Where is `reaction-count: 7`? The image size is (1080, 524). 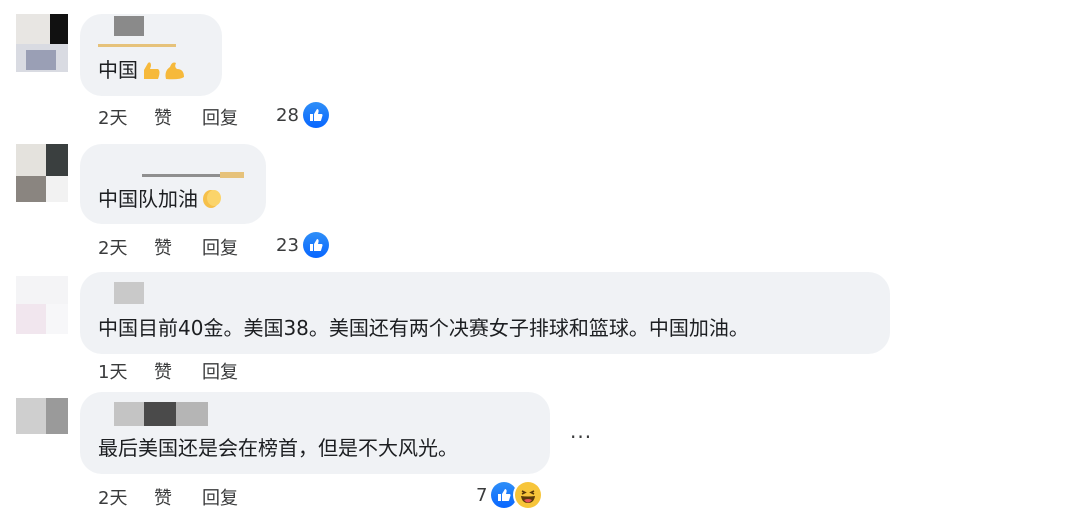
reaction-count: 7 is located at coordinates (482, 495).